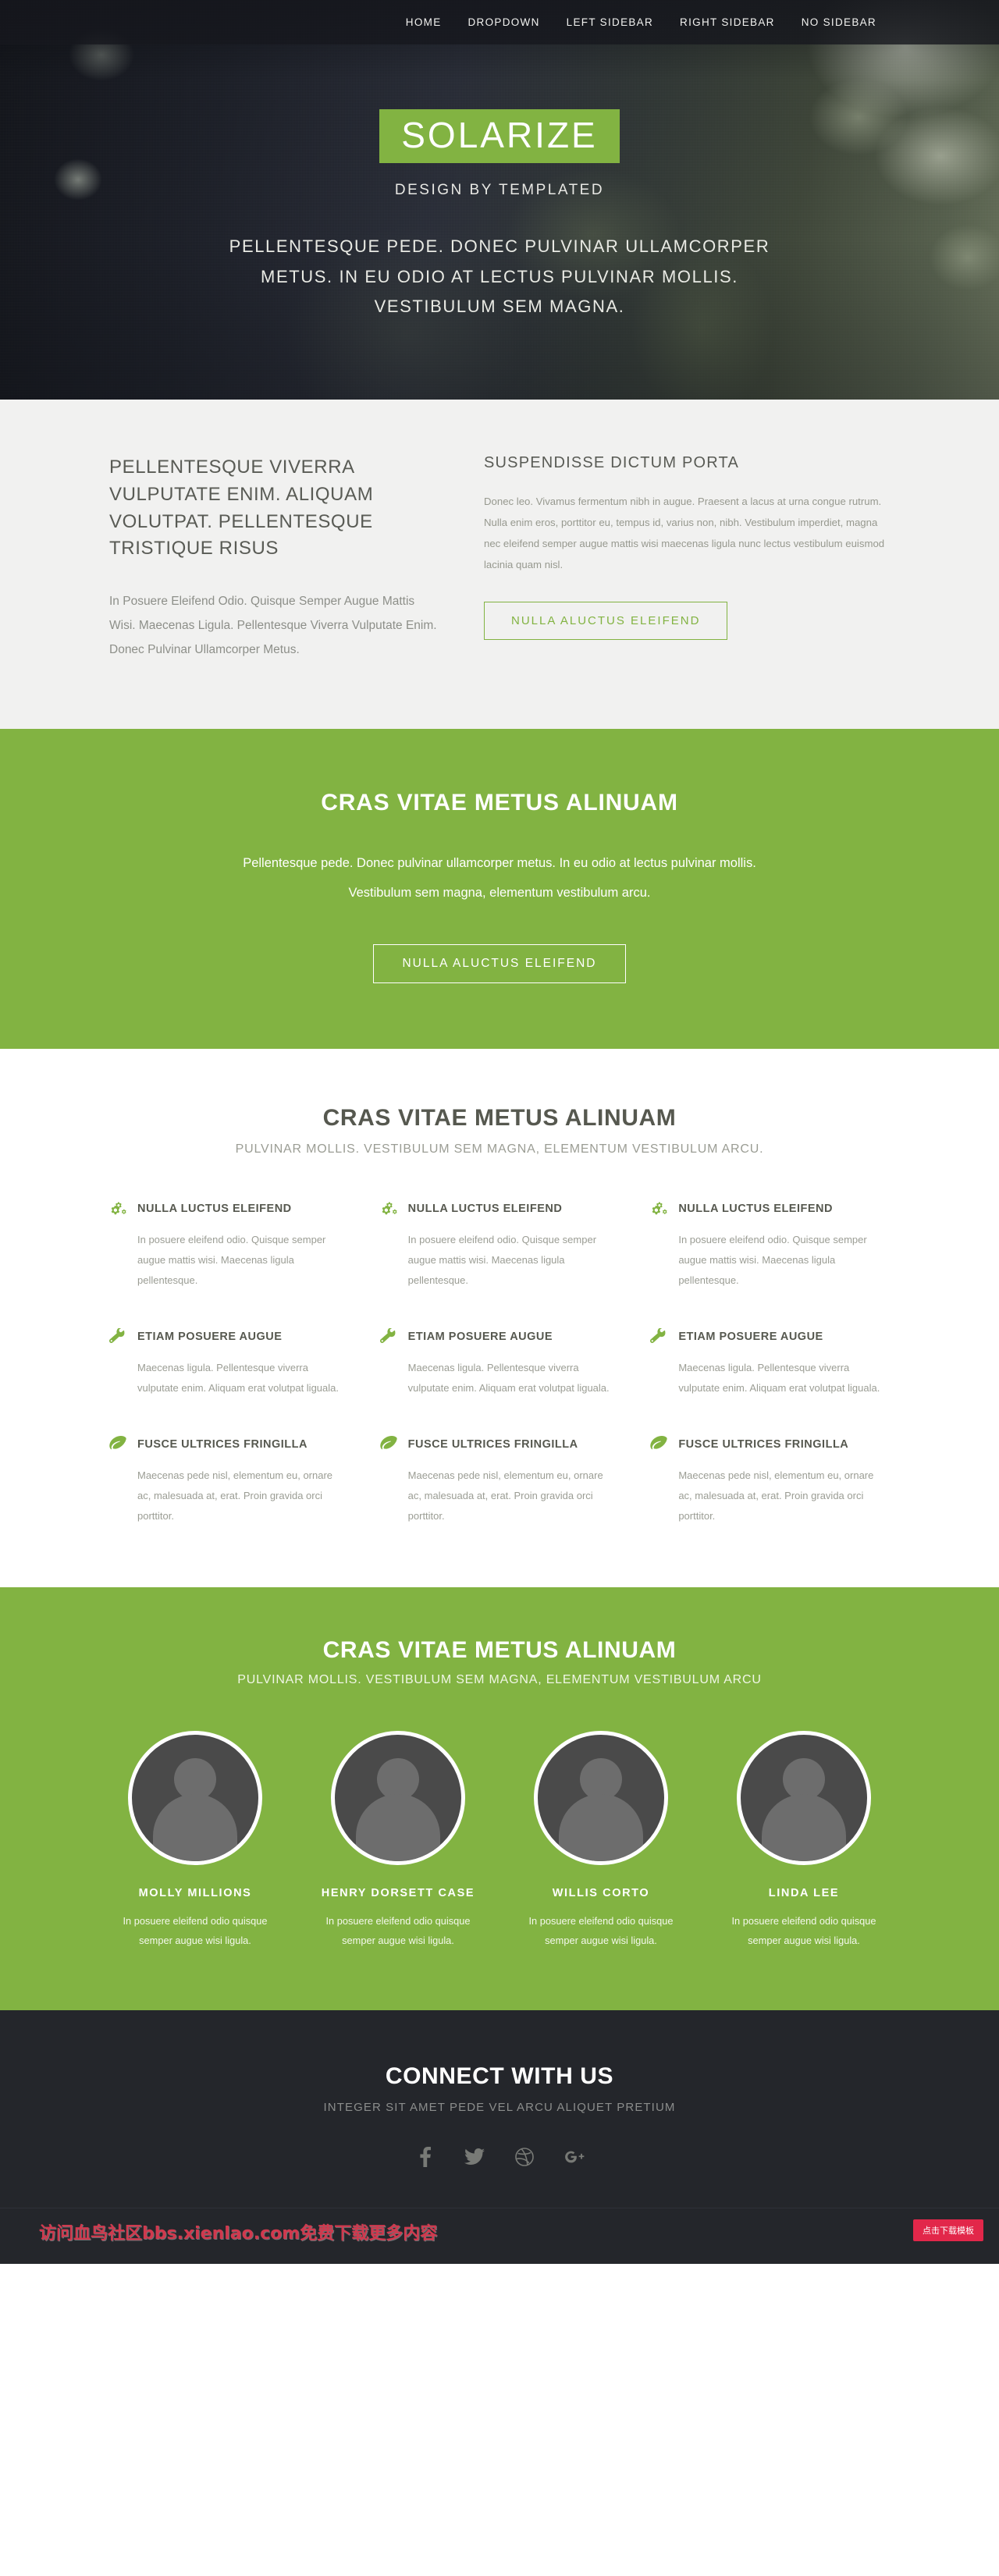  I want to click on cta-button: NULLA ALUCTUS ELEIFEND, so click(499, 964).